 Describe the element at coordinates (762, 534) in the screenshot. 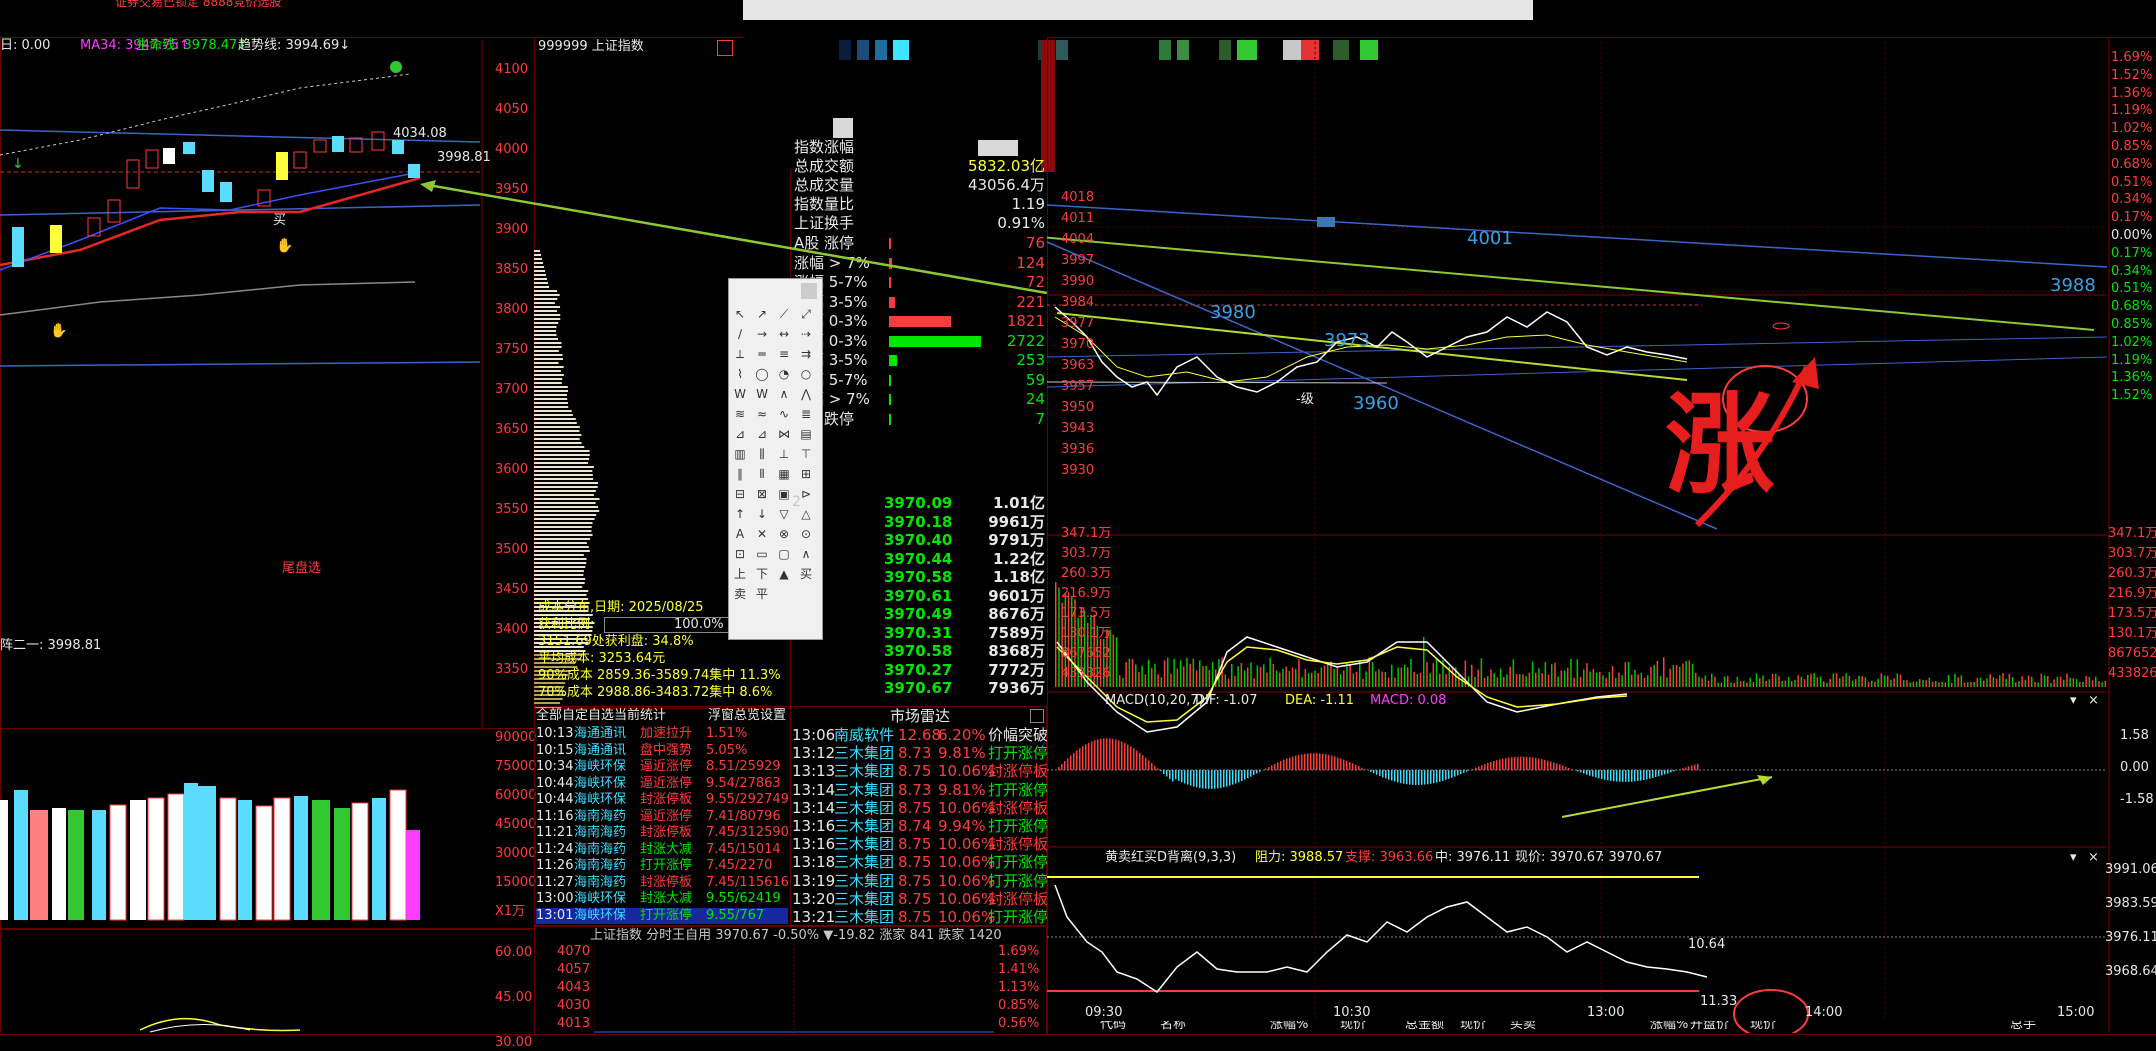

I see `toolbox-tool: ✕` at that location.